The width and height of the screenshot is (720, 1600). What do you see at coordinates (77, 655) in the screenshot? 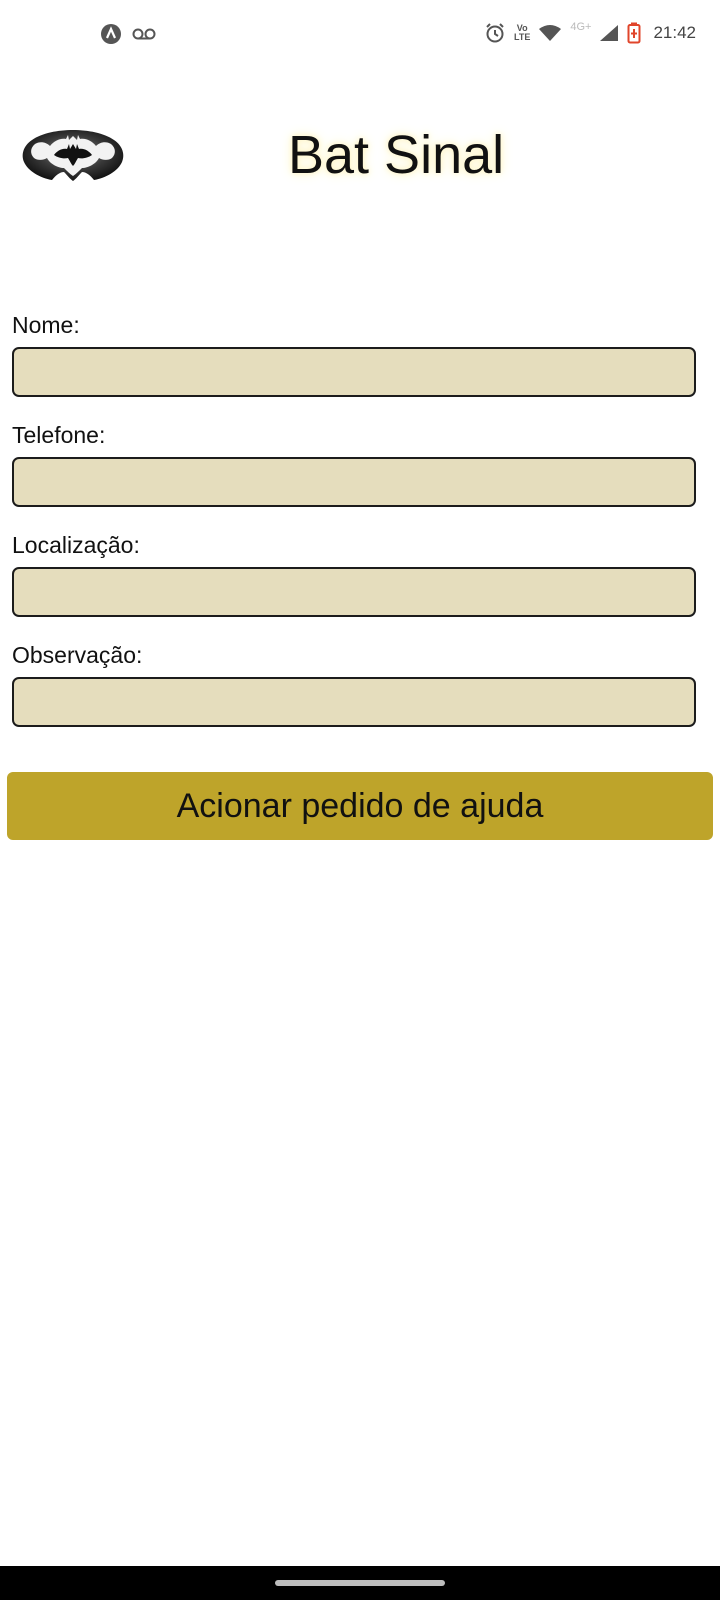
I see `observacao-label: Observação:` at bounding box center [77, 655].